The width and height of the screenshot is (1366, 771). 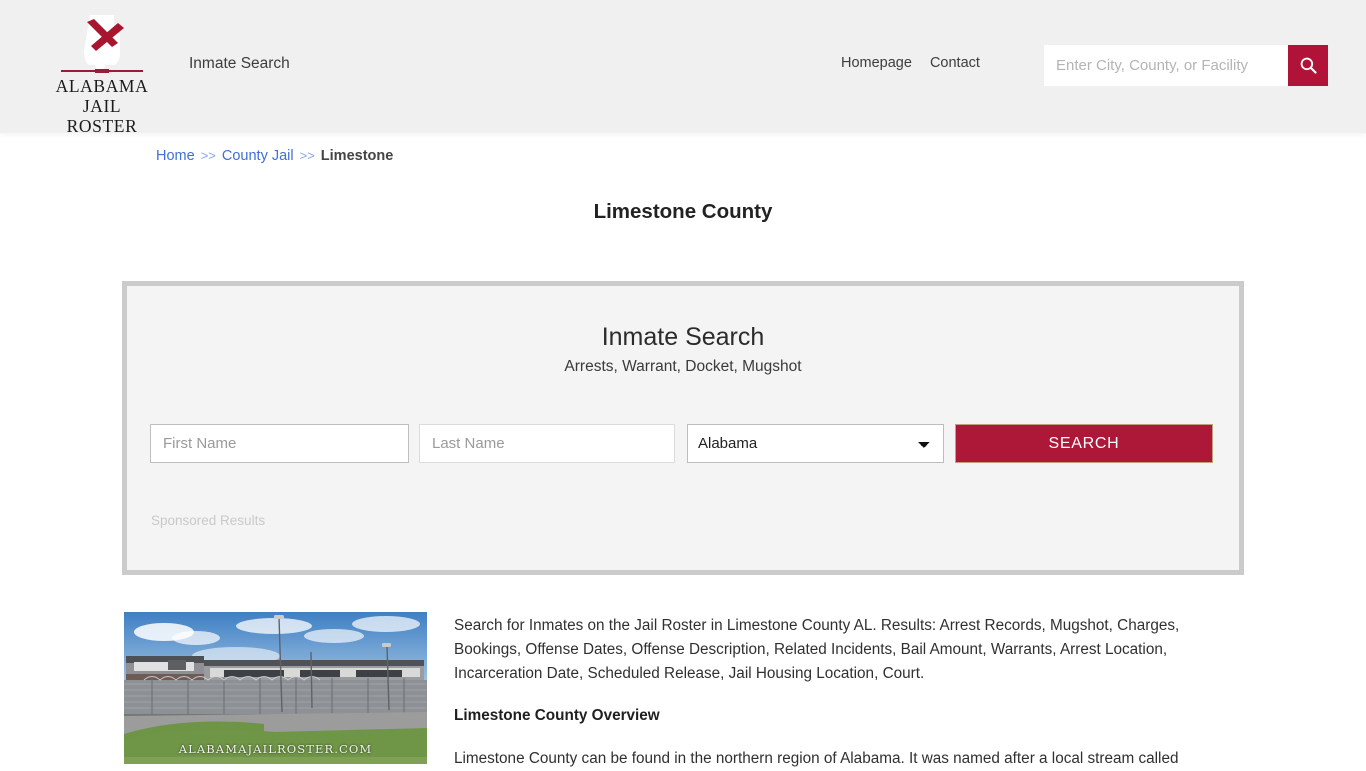 I want to click on first-name-input, so click(x=279, y=443).